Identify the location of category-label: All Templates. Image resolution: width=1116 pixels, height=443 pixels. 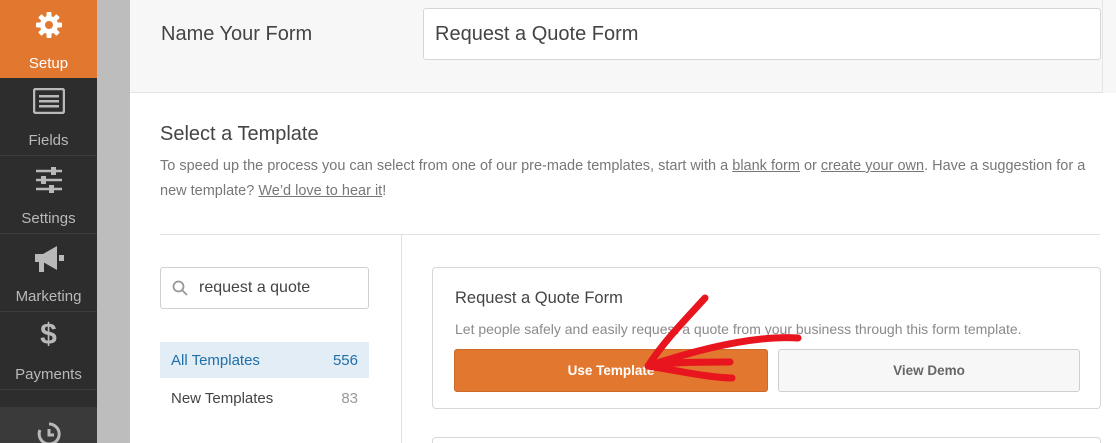
(215, 360).